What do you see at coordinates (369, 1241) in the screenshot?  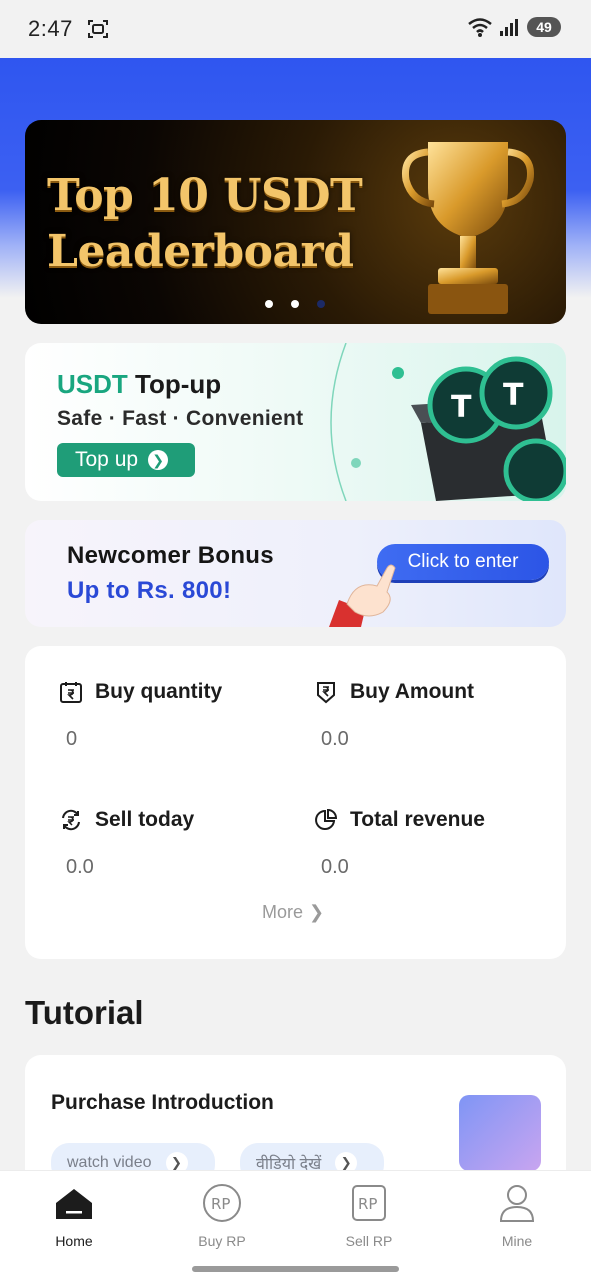 I see `nav-label: Sell RP` at bounding box center [369, 1241].